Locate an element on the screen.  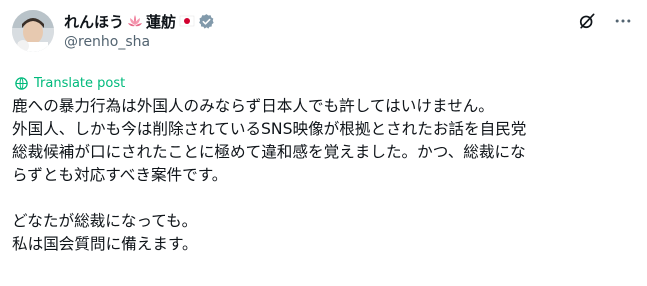
post-line-3: どなたが総裁になっても。 is located at coordinates (105, 221).